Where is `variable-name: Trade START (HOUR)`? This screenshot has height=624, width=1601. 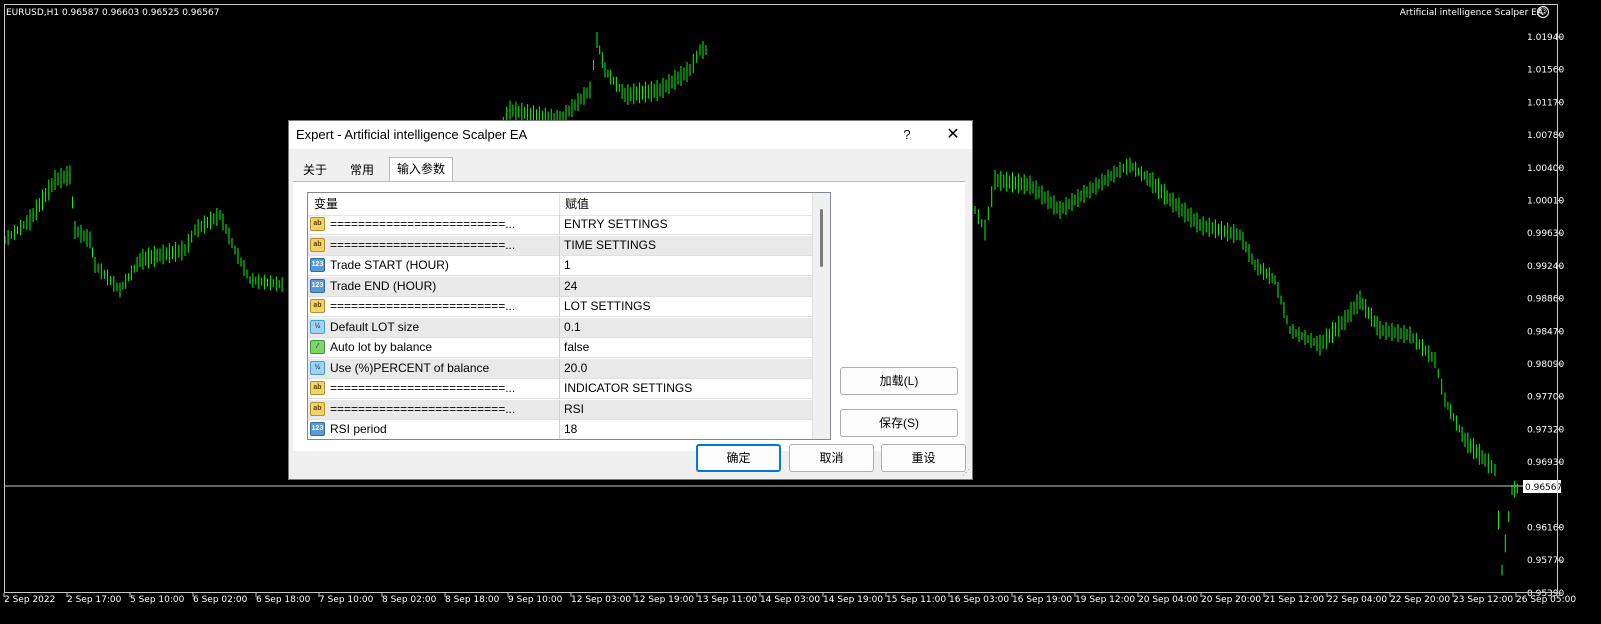 variable-name: Trade START (HOUR) is located at coordinates (389, 265).